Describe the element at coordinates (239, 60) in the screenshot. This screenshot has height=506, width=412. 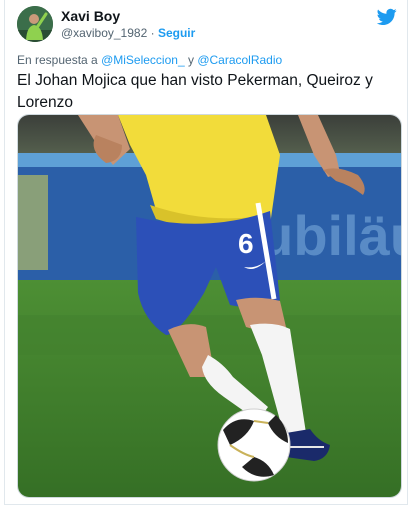
I see `reply-mention-caracolradio: @CaracolRadio` at that location.